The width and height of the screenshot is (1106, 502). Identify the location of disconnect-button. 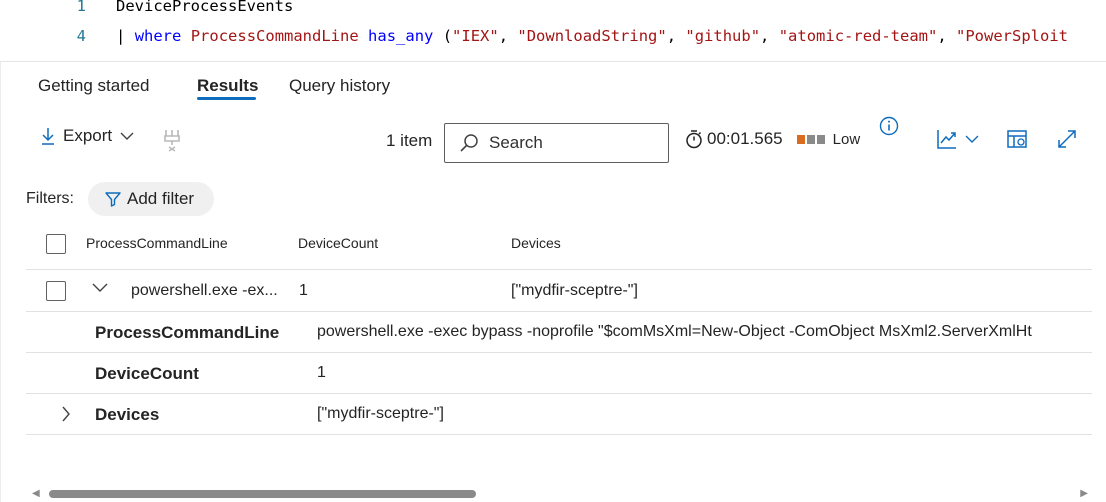
(172, 140).